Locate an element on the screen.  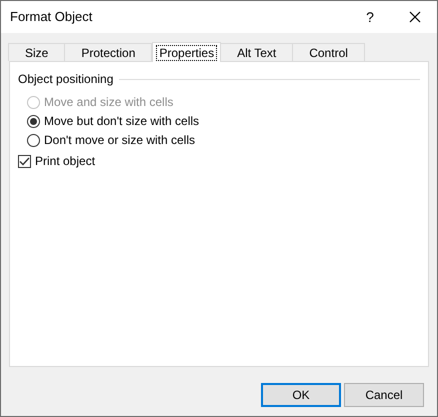
group-title: Object positioning is located at coordinates (66, 79).